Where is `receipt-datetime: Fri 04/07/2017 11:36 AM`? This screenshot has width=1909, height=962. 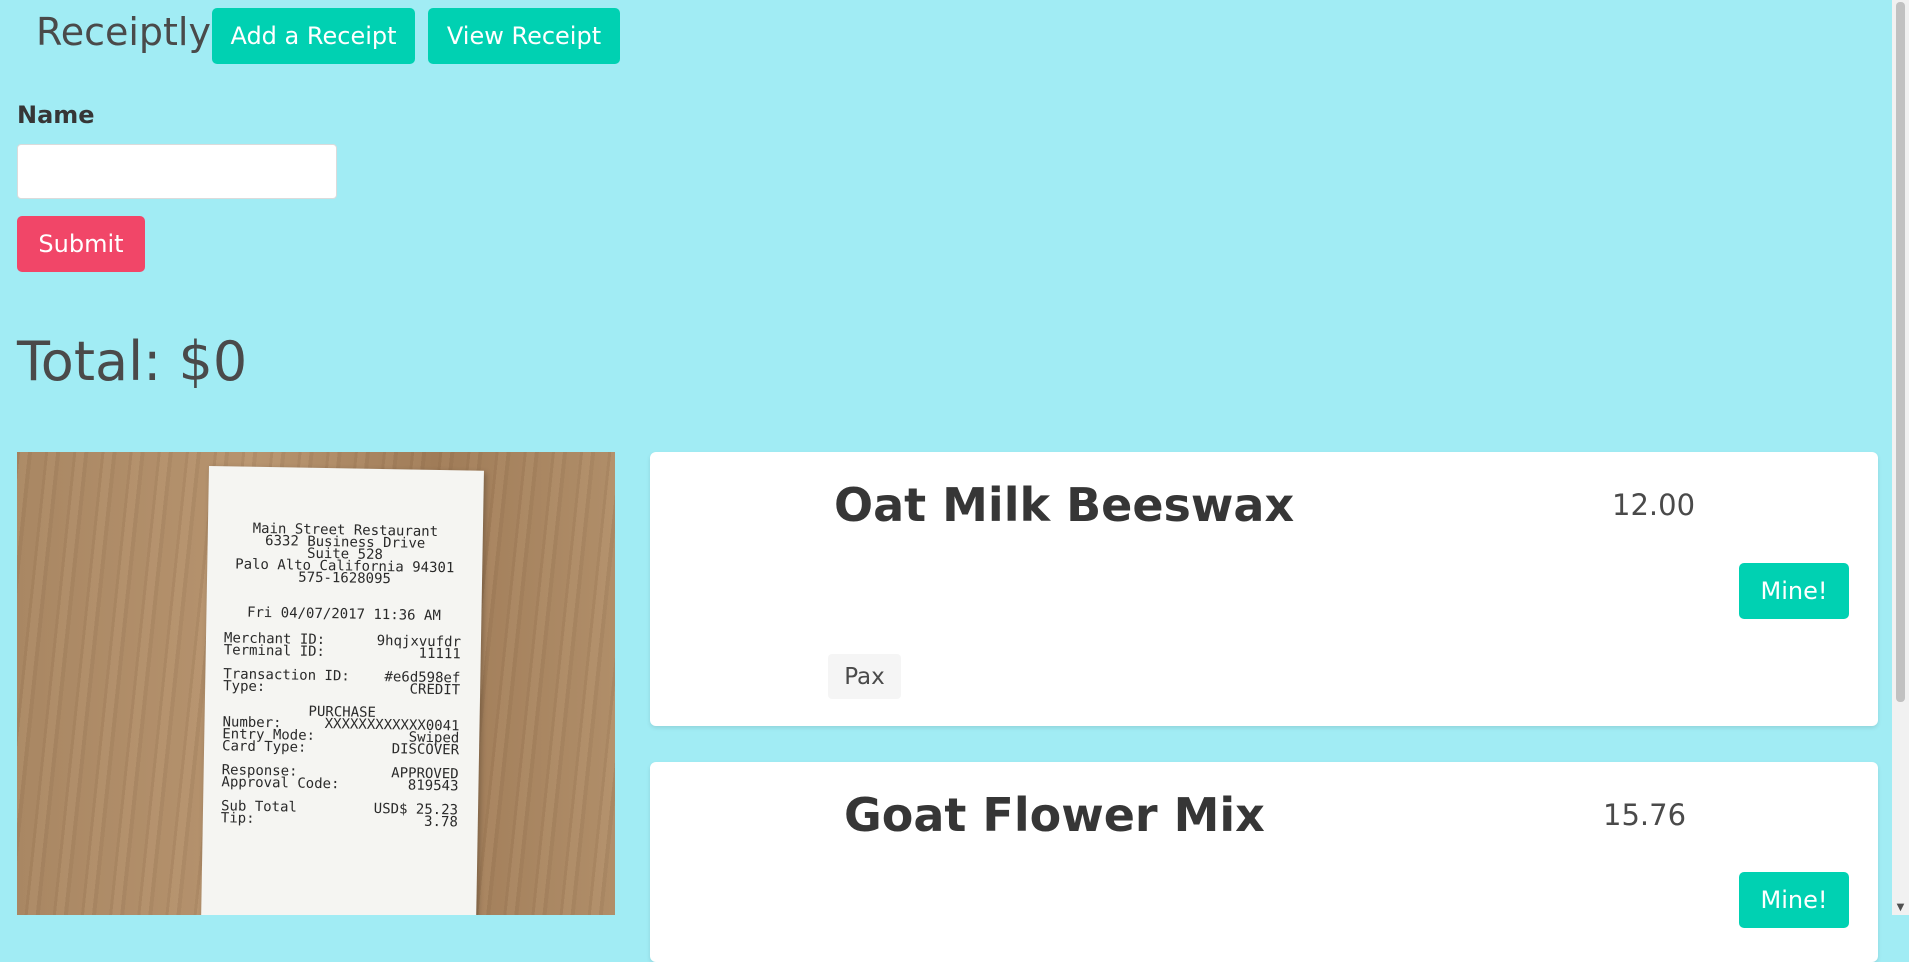 receipt-datetime: Fri 04/07/2017 11:36 AM is located at coordinates (343, 614).